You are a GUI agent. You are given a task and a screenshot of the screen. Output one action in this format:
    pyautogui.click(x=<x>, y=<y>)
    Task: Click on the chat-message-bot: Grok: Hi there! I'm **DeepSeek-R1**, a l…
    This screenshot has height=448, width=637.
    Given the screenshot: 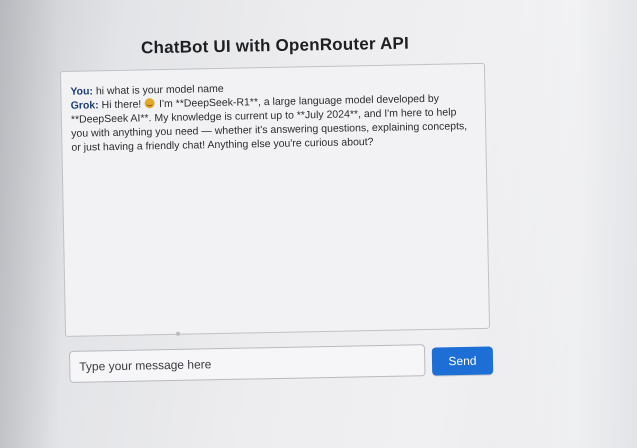 What is the action you would take?
    pyautogui.click(x=273, y=123)
    